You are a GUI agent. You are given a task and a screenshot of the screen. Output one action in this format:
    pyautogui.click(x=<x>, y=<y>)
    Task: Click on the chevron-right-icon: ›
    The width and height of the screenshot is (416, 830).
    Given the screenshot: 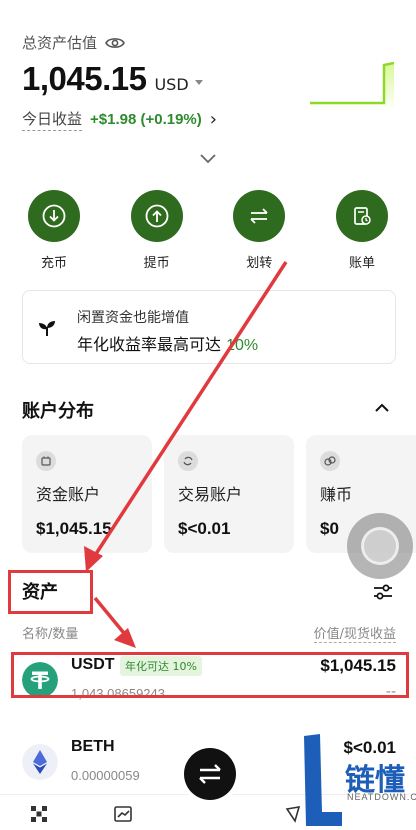 What is the action you would take?
    pyautogui.click(x=213, y=119)
    